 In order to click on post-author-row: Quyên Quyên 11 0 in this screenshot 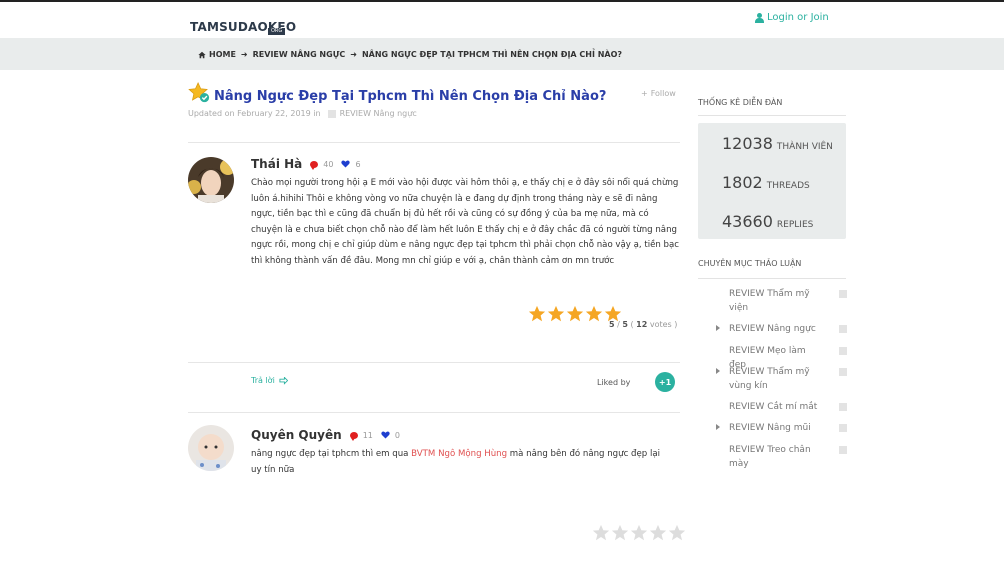, I will do `click(329, 435)`.